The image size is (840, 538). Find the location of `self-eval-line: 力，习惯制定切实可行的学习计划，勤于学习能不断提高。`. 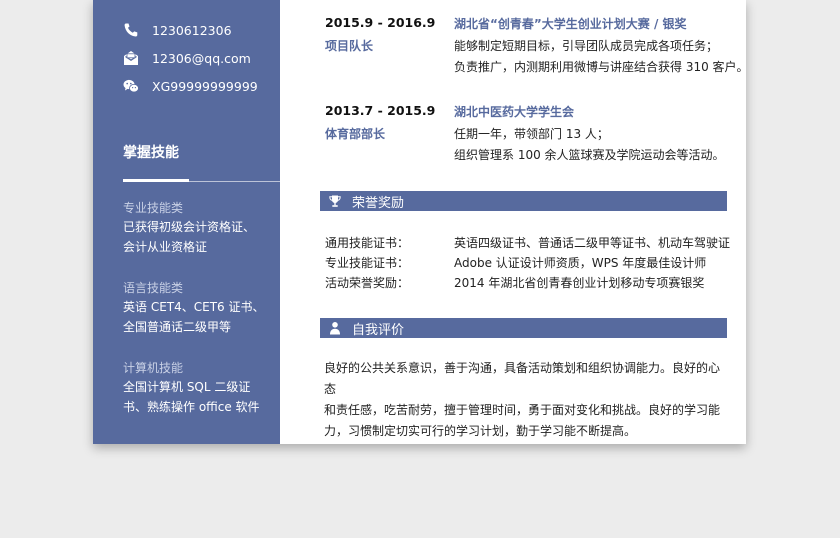

self-eval-line: 力，习惯制定切实可行的学习计划，勤于学习能不断提高。 is located at coordinates (480, 431).